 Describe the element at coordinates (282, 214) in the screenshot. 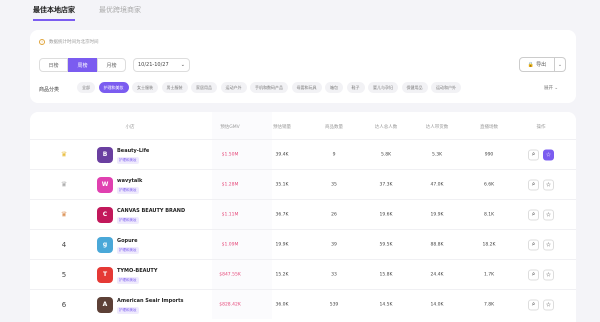

I see `cell-sales: 36.7K` at that location.